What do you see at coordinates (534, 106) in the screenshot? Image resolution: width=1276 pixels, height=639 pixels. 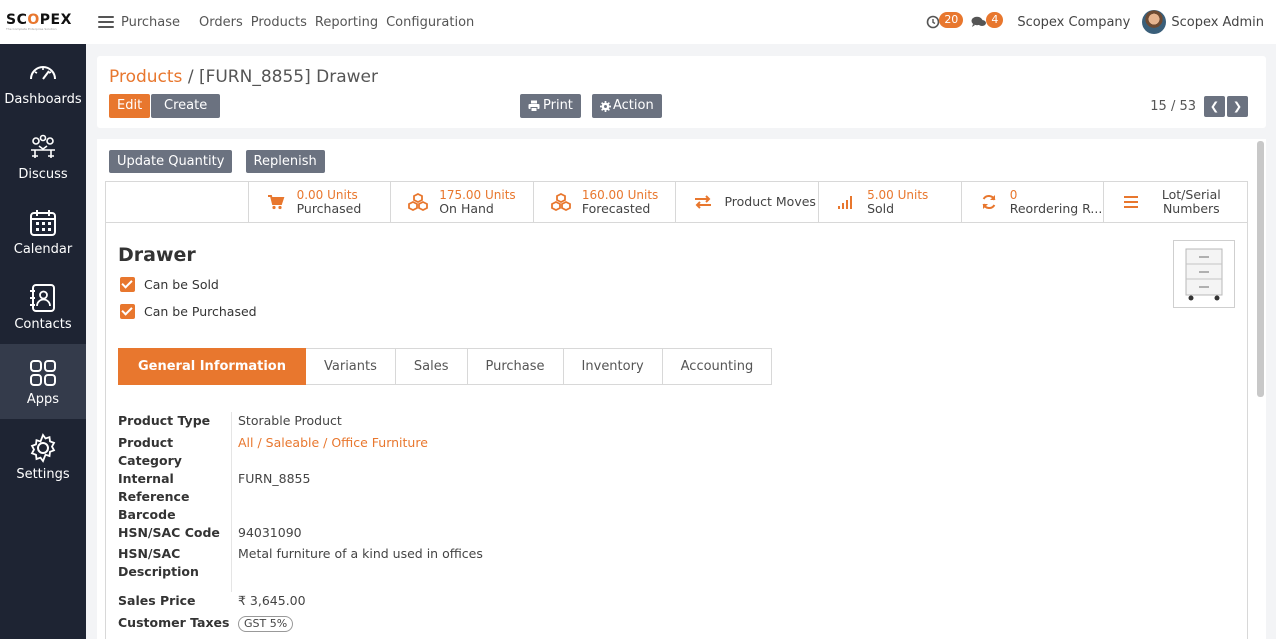 I see `print-icon` at bounding box center [534, 106].